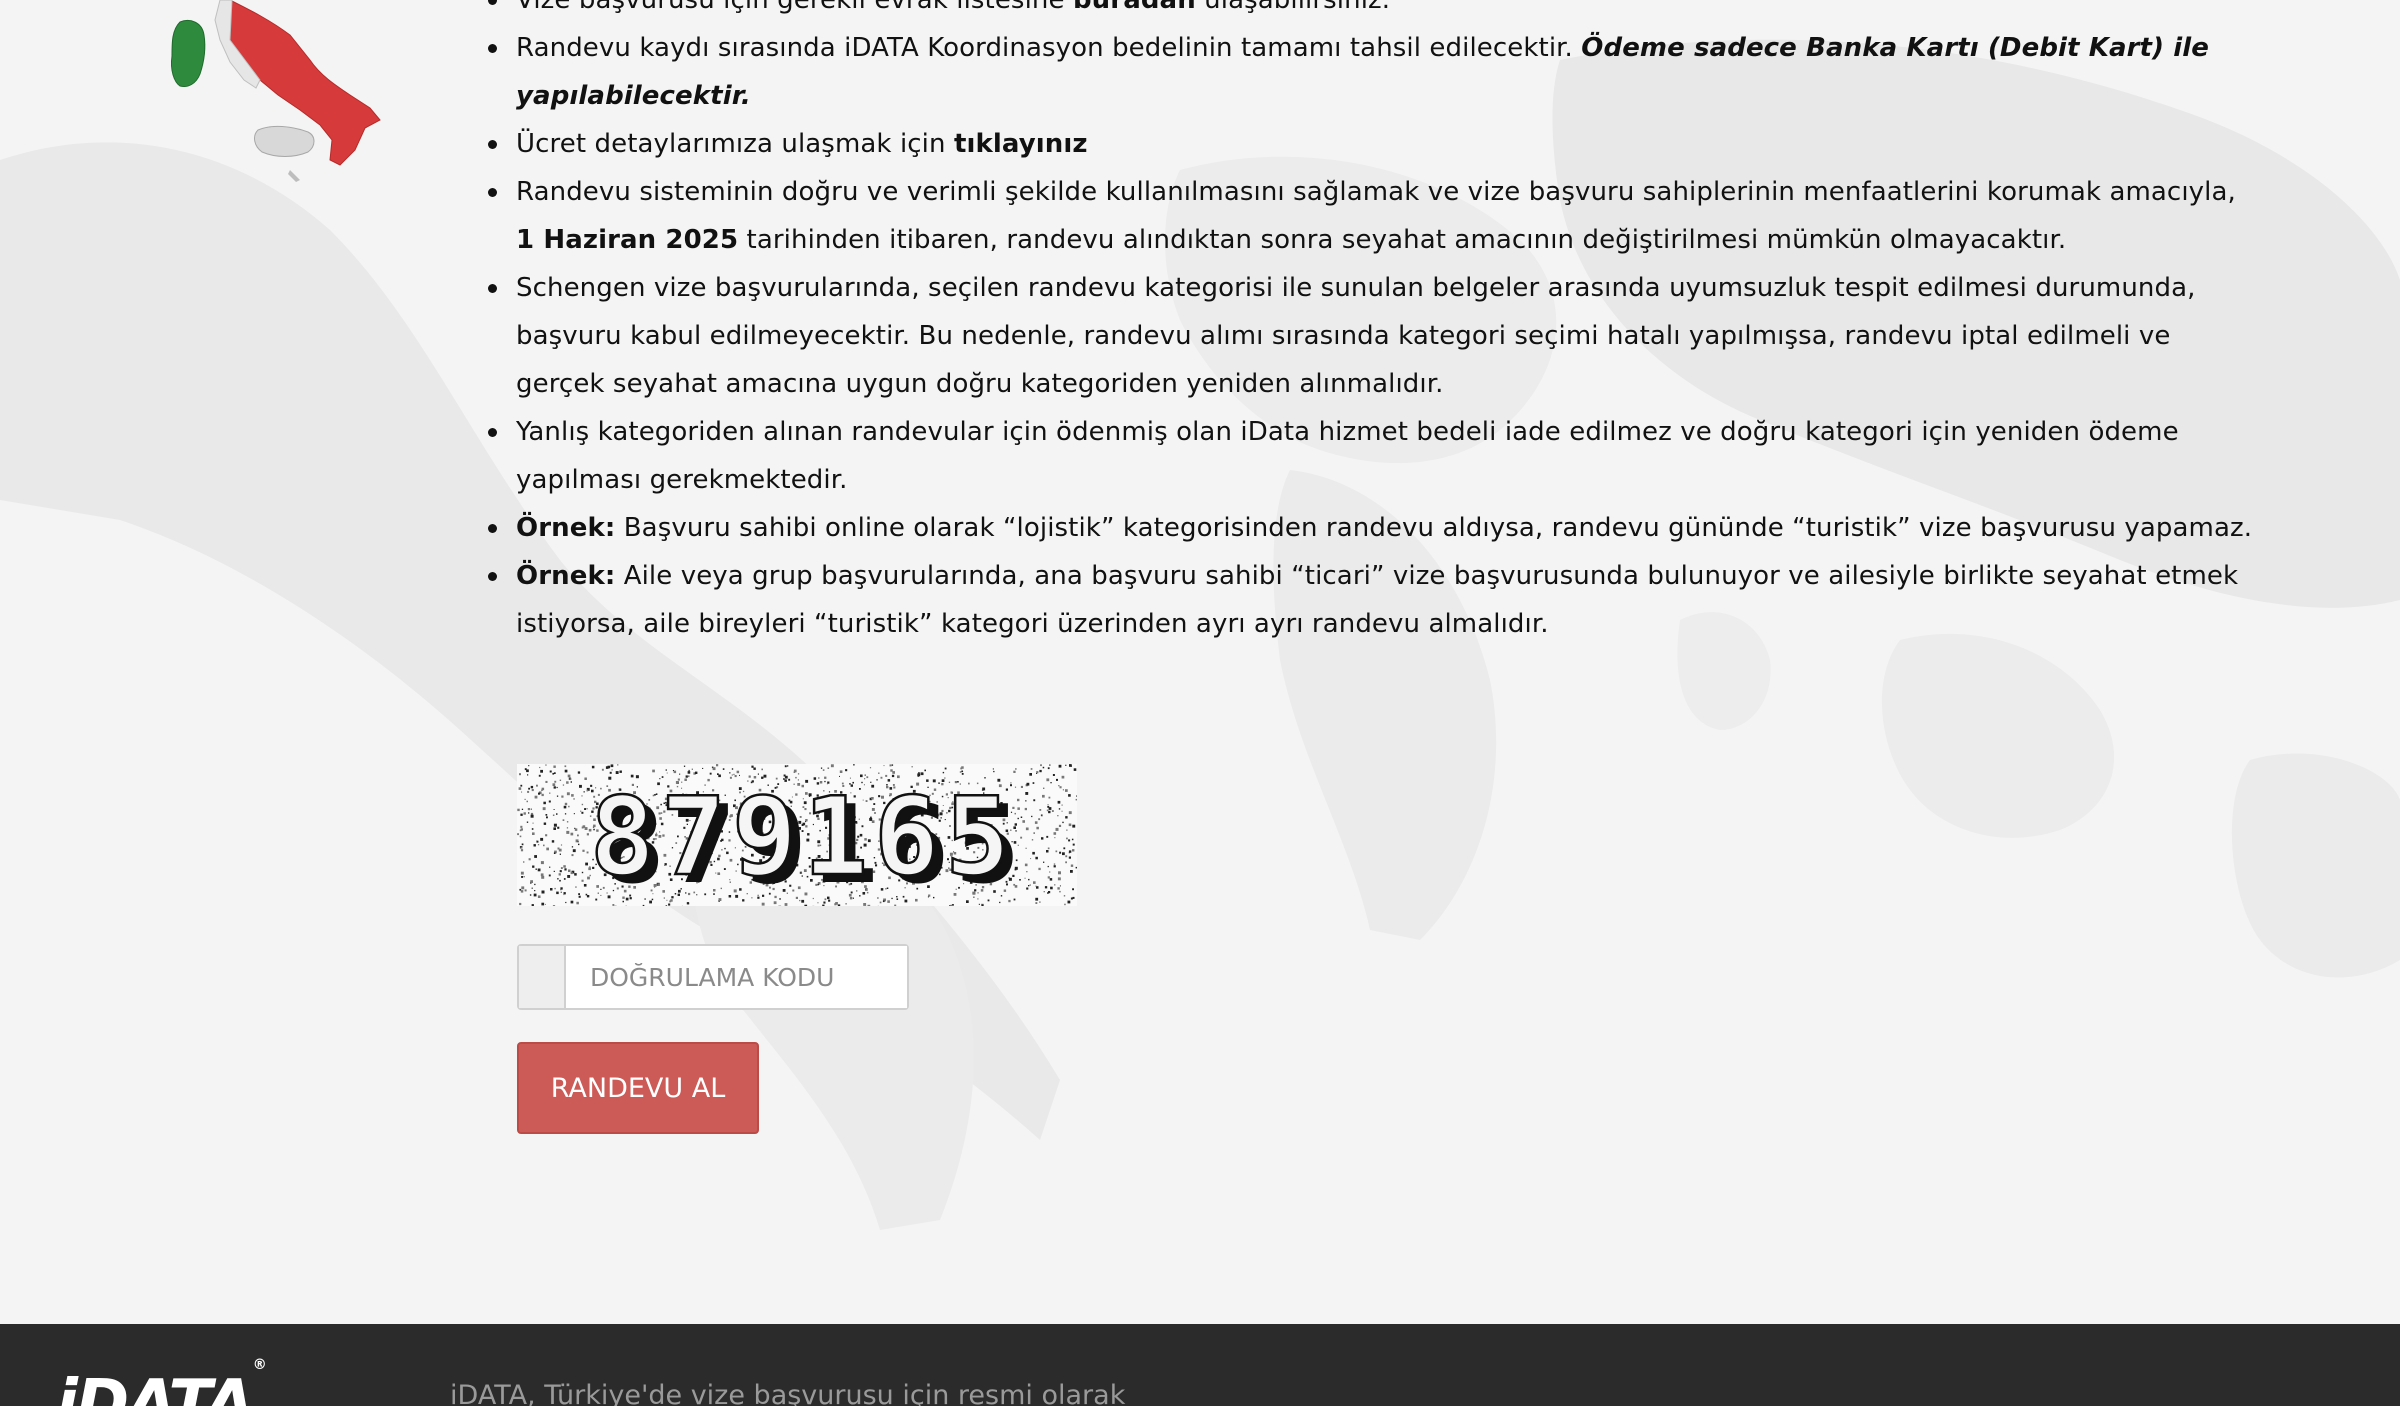 This screenshot has height=1406, width=2400. I want to click on get-appointment-button: RANDEVU AL, so click(638, 1088).